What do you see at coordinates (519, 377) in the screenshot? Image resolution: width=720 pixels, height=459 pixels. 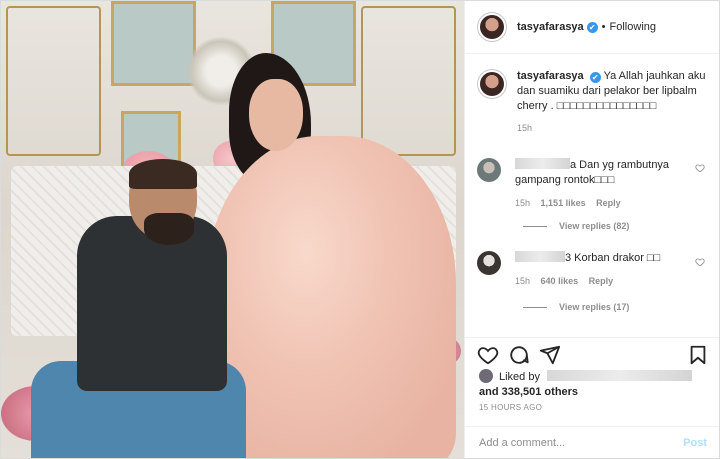 I see `liked-by-label: Liked by` at bounding box center [519, 377].